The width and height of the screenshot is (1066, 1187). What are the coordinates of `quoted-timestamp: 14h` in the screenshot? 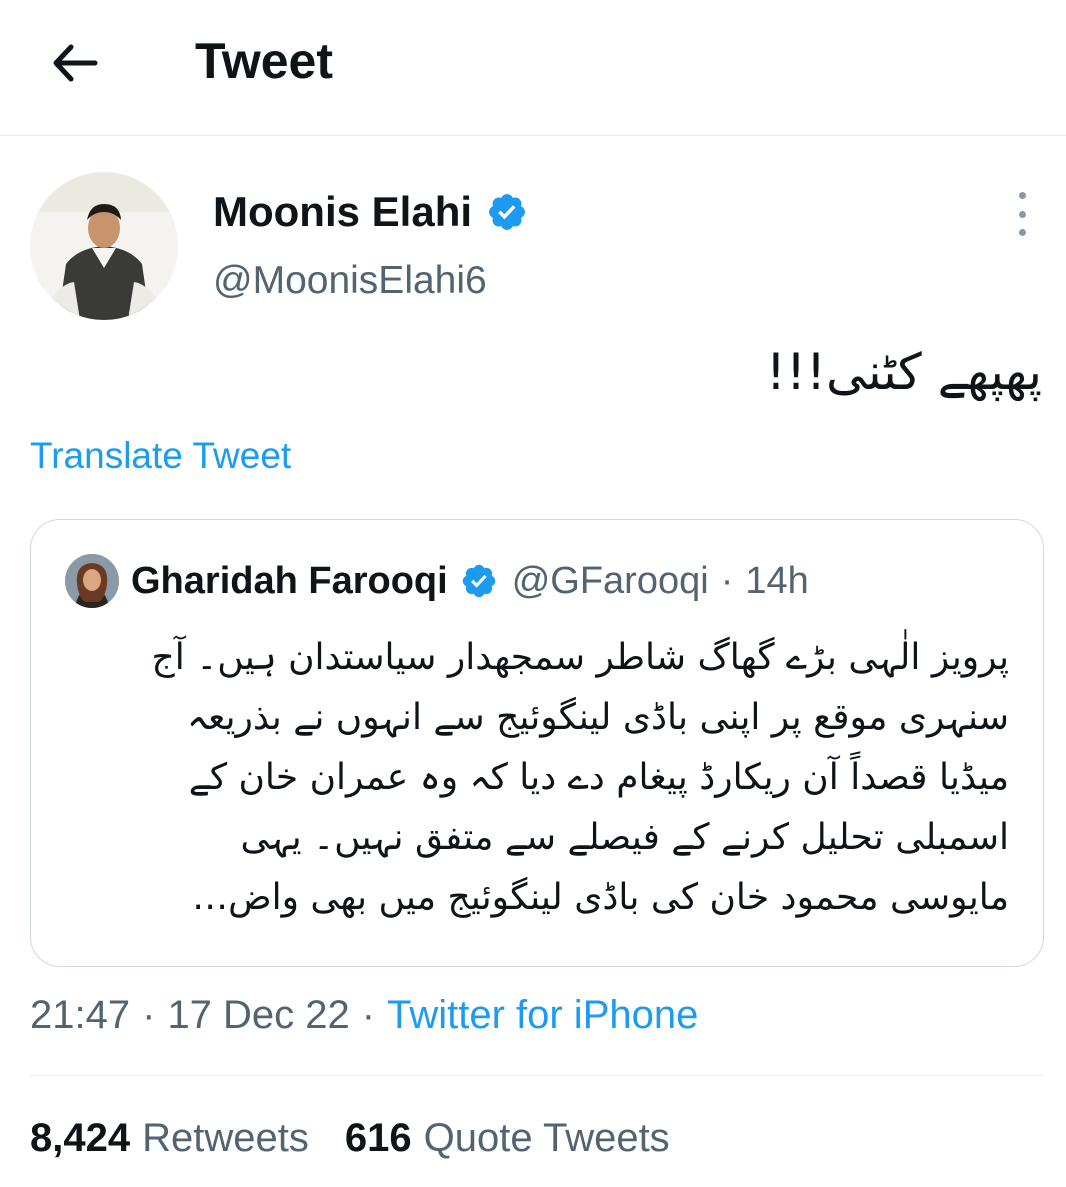 It's located at (777, 580).